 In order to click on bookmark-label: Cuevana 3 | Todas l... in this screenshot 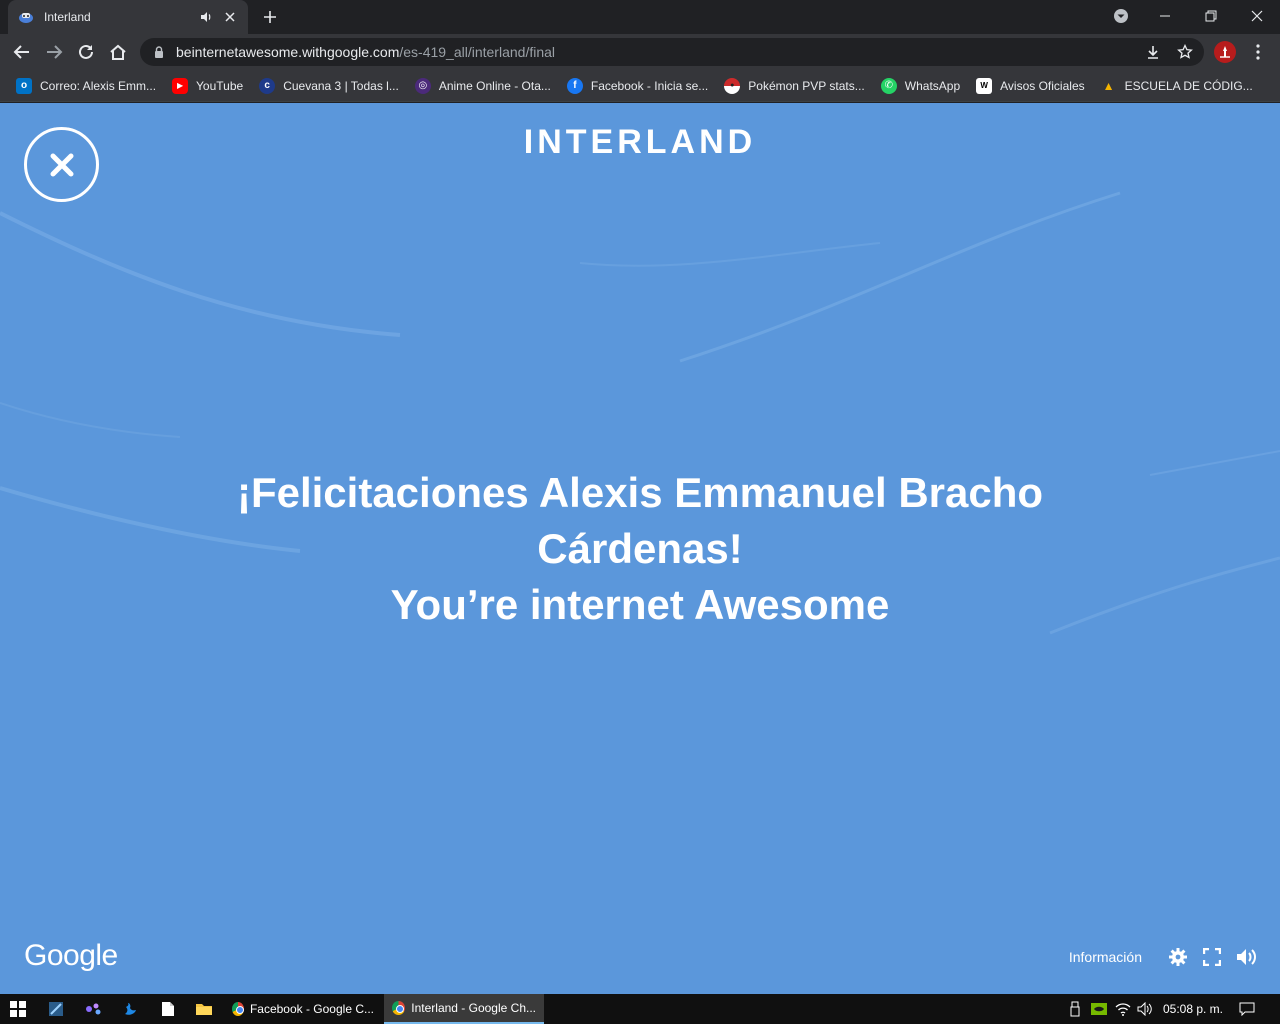, I will do `click(341, 85)`.